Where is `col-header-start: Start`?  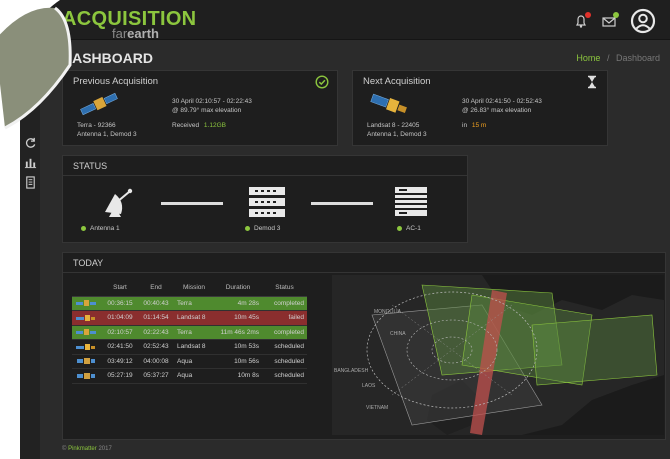 col-header-start: Start is located at coordinates (120, 288).